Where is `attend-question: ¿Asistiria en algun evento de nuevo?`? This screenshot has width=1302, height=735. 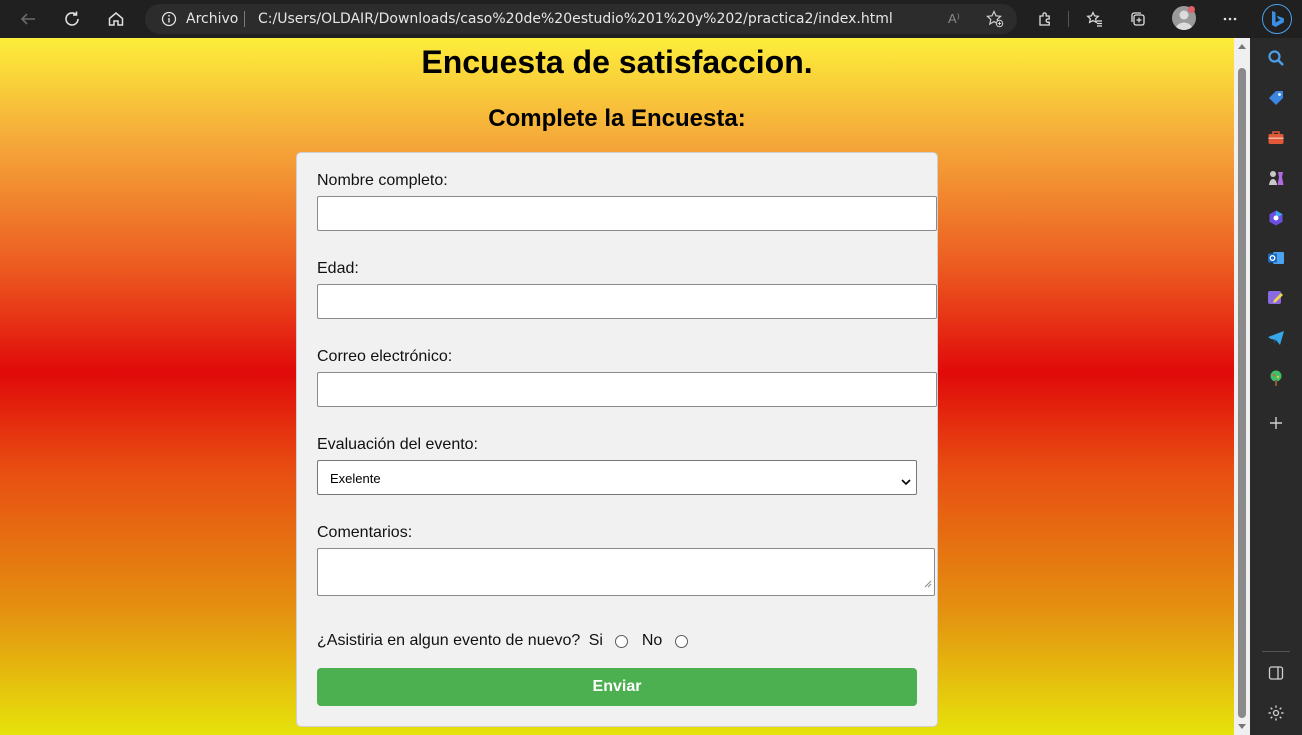 attend-question: ¿Asistiria en algun evento de nuevo? is located at coordinates (449, 640).